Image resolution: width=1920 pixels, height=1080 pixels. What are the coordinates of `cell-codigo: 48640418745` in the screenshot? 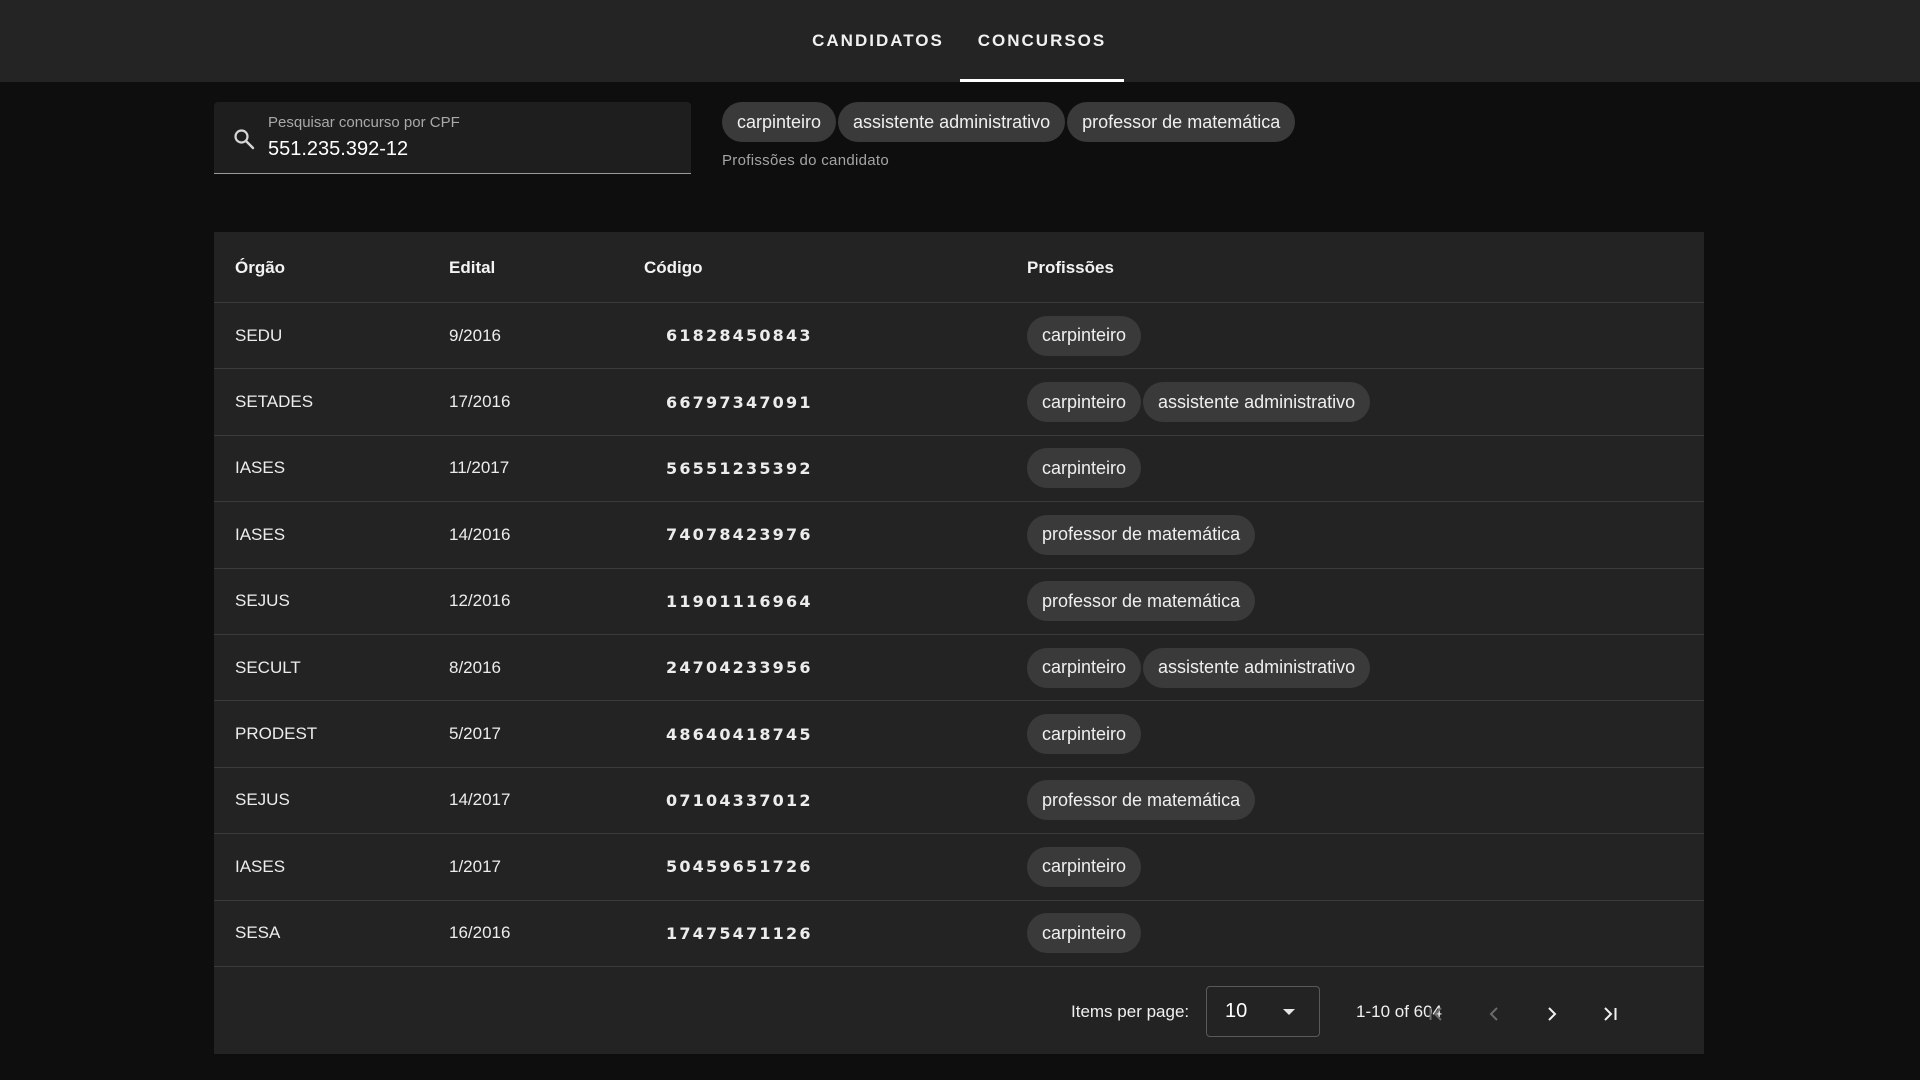 It's located at (739, 734).